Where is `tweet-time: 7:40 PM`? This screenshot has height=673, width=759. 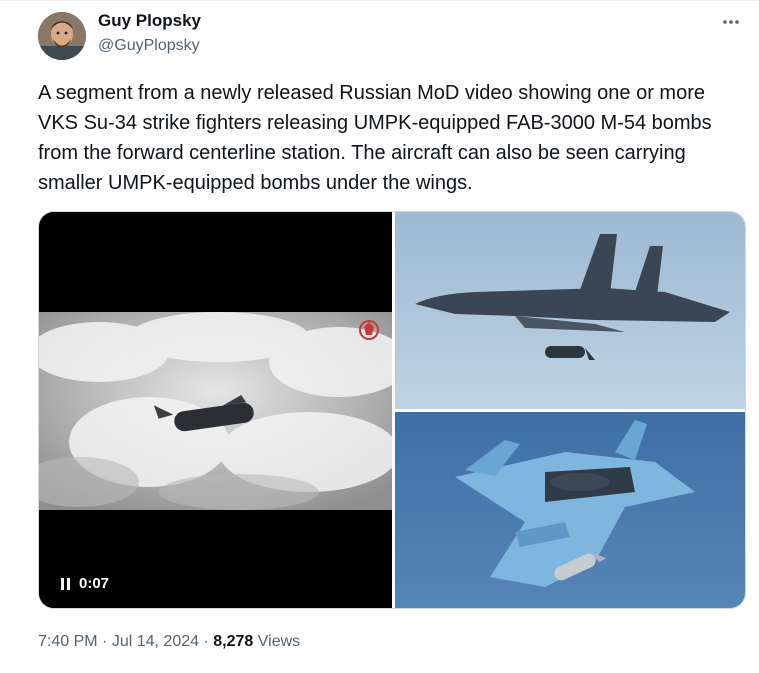 tweet-time: 7:40 PM is located at coordinates (68, 641).